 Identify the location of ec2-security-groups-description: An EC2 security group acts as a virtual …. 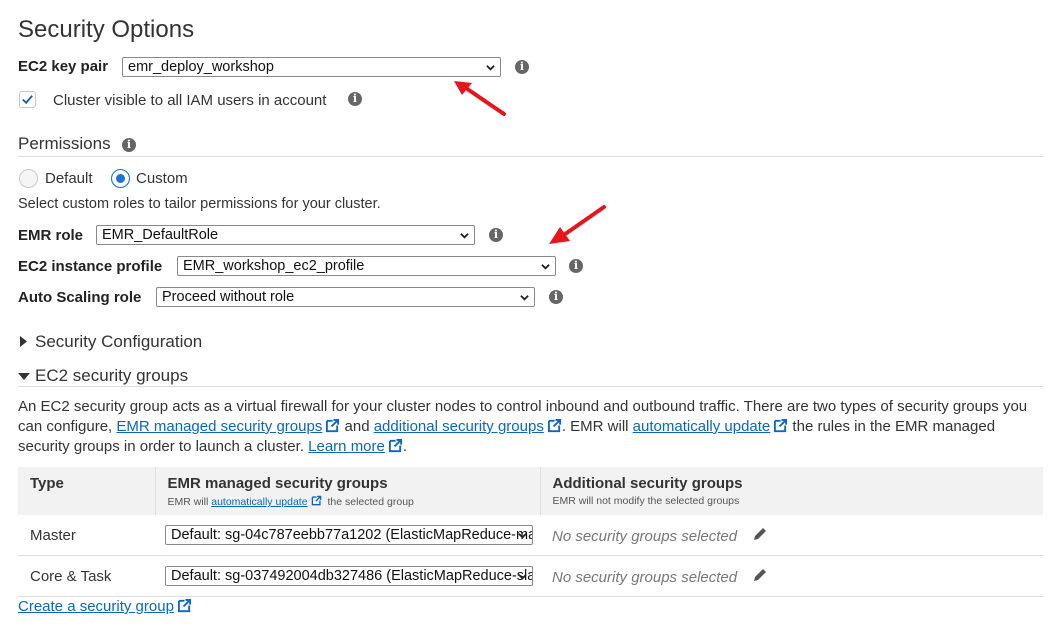
(533, 427).